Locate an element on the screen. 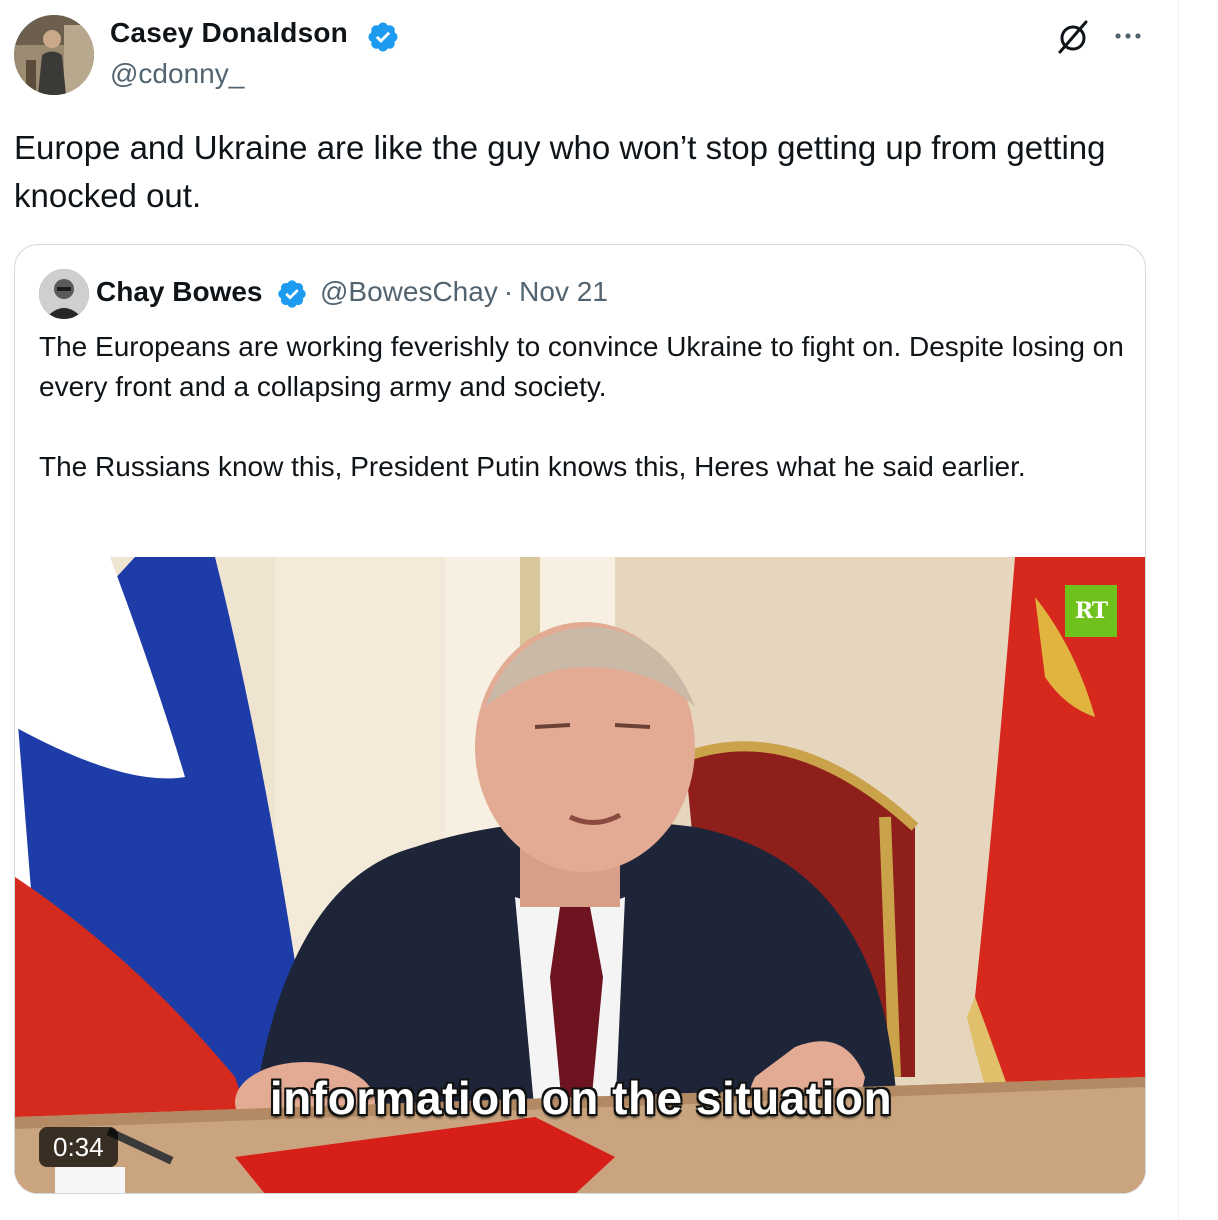 Image resolution: width=1218 pixels, height=1220 pixels. rt-logo: RT is located at coordinates (1091, 611).